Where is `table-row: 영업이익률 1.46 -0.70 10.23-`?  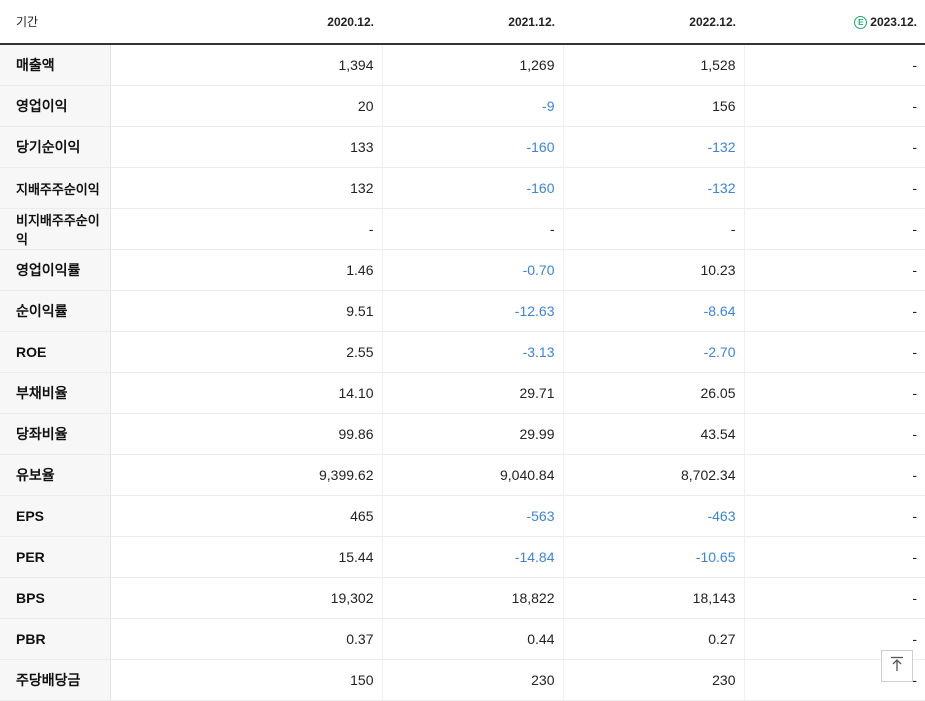
table-row: 영업이익률 1.46 -0.70 10.23- is located at coordinates (462, 270).